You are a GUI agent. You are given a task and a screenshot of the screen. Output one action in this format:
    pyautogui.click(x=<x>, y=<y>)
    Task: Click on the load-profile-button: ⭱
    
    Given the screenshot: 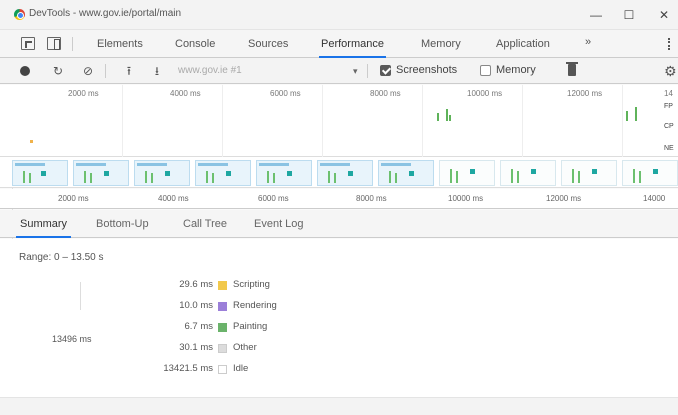 What is the action you would take?
    pyautogui.click(x=129, y=71)
    